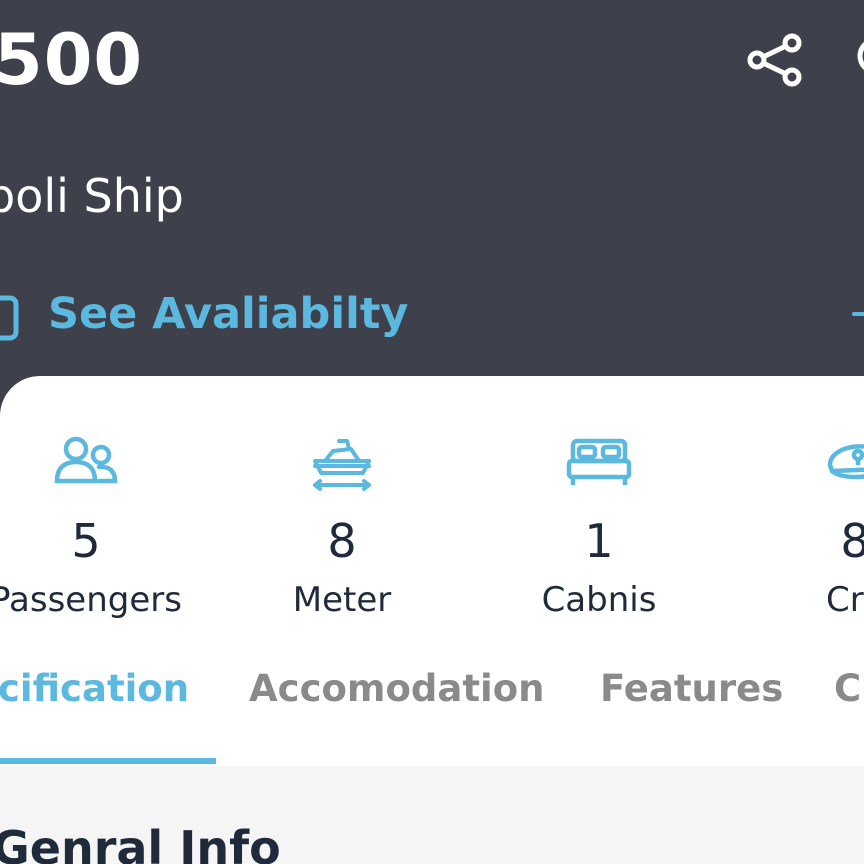 The image size is (864, 864). I want to click on tab-accomodation: Accomodation, so click(396, 689).